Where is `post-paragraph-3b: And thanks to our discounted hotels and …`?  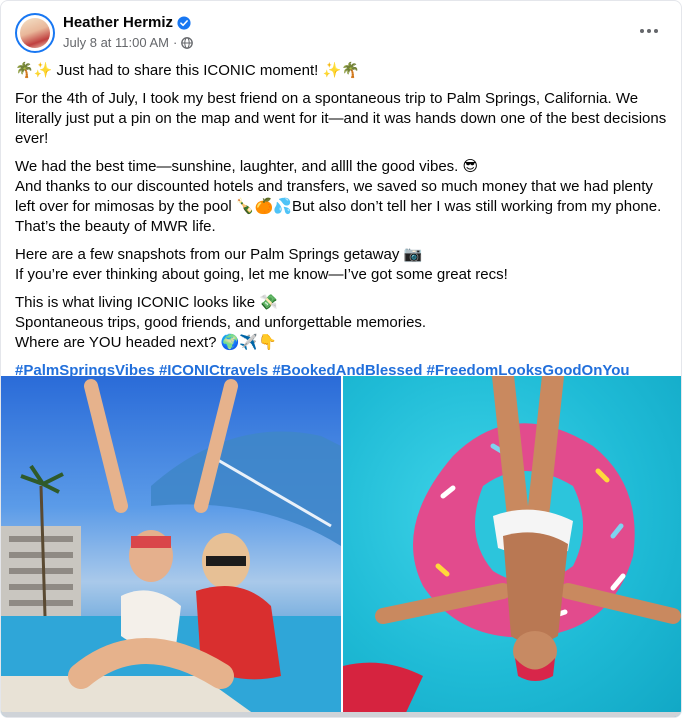
post-paragraph-3b: And thanks to our discounted hotels and … is located at coordinates (338, 206).